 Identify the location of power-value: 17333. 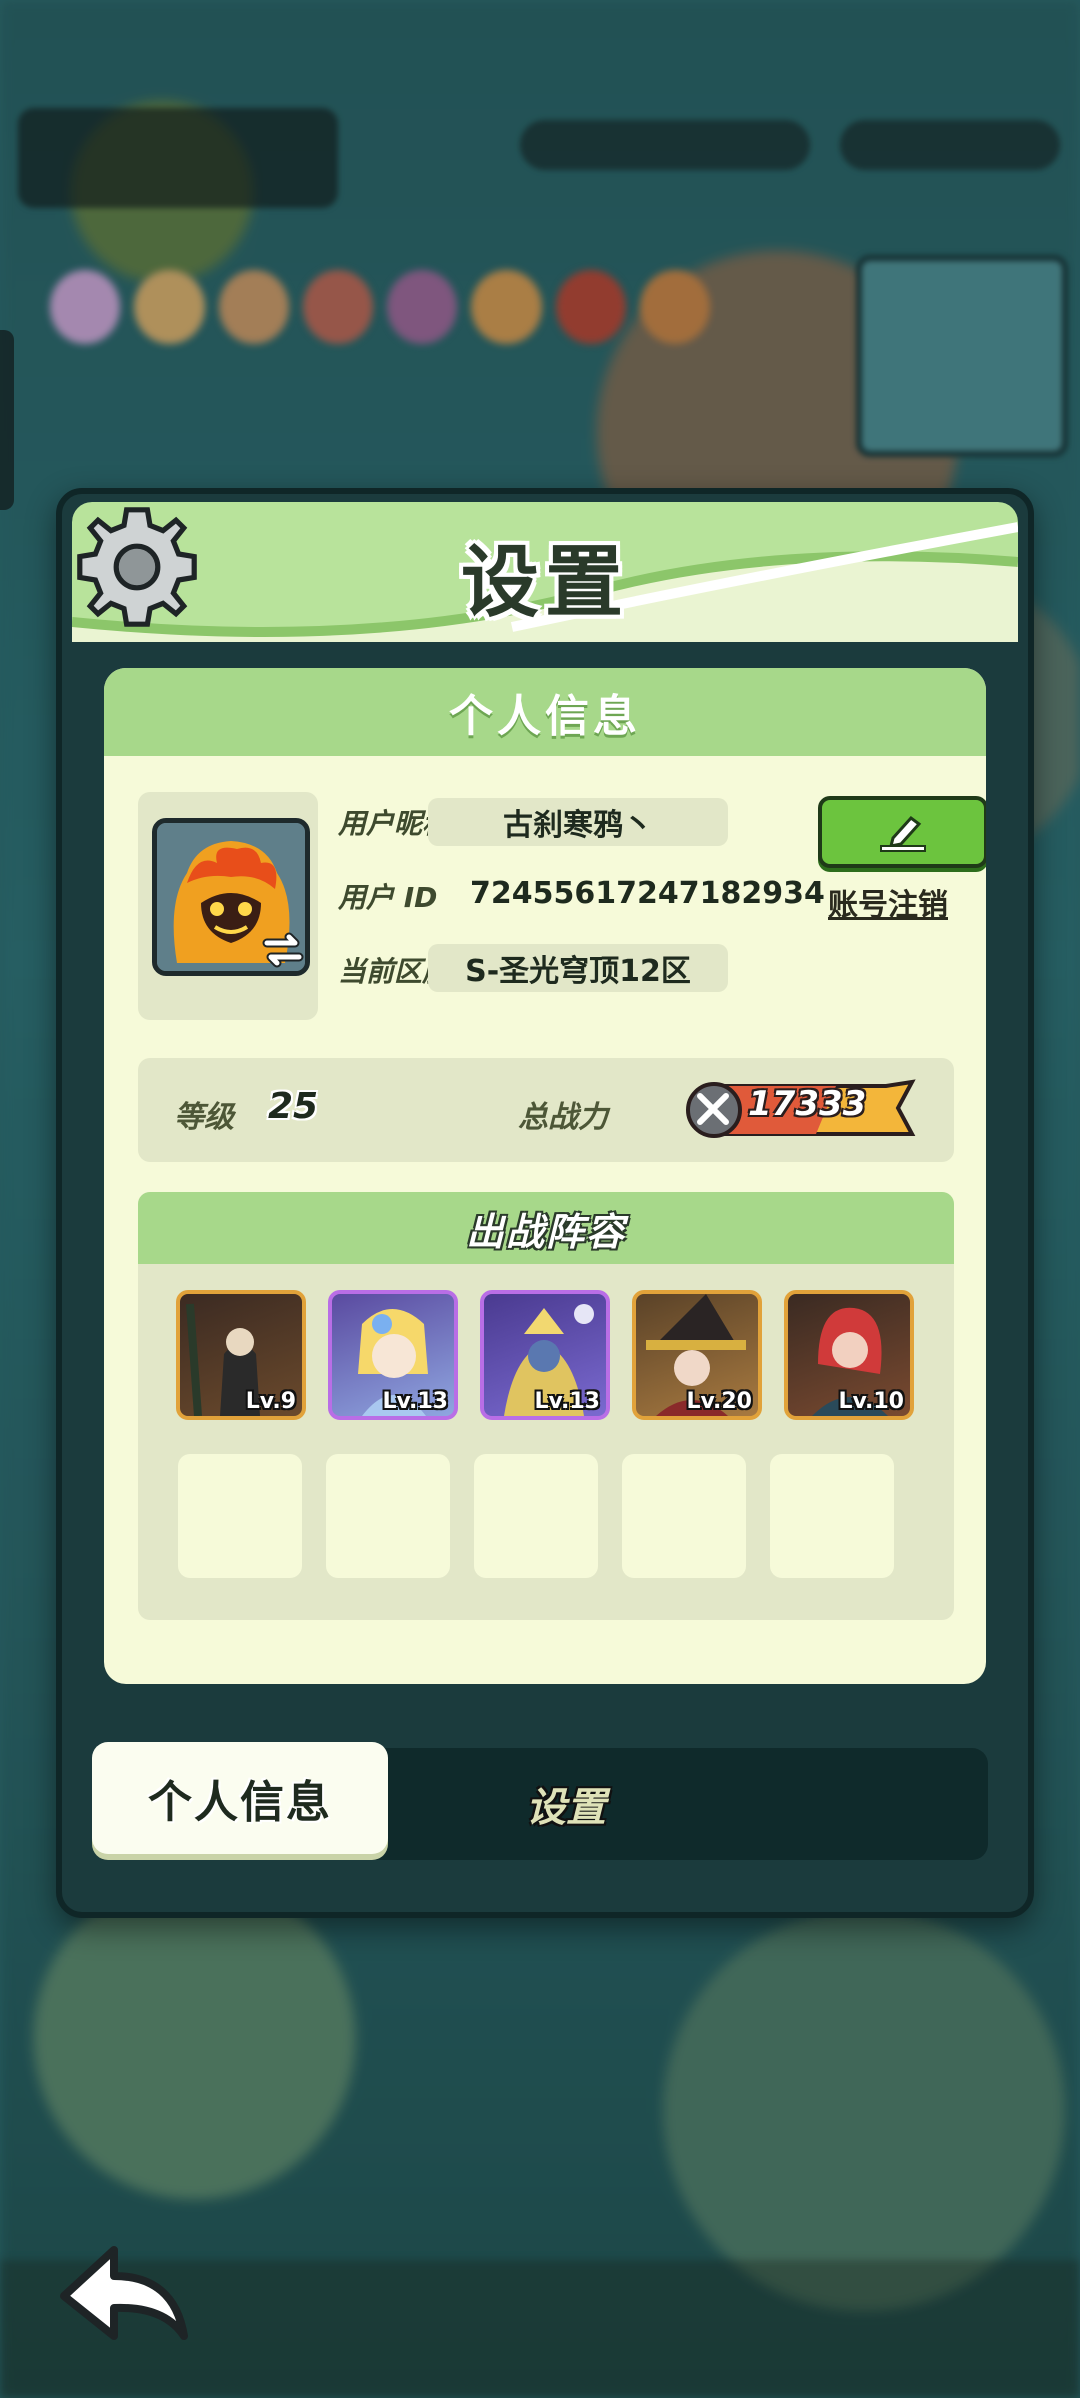
(807, 1104).